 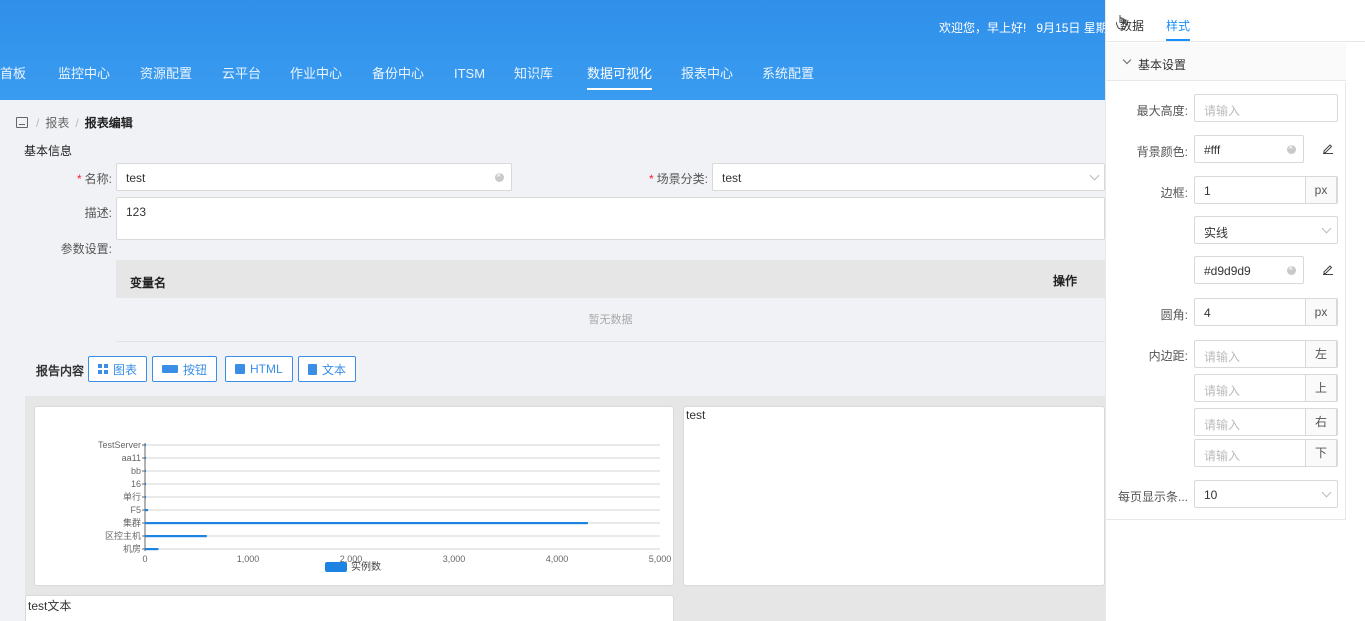 What do you see at coordinates (1174, 315) in the screenshot?
I see `radius-label: 圆角:` at bounding box center [1174, 315].